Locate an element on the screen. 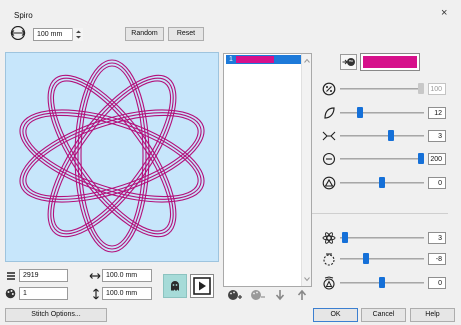  play-button is located at coordinates (202, 286).